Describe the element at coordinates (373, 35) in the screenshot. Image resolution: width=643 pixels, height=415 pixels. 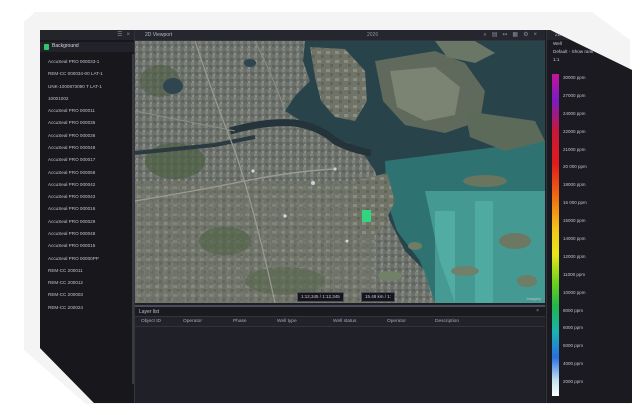
I see `map-panel-subtitle: 2026` at that location.